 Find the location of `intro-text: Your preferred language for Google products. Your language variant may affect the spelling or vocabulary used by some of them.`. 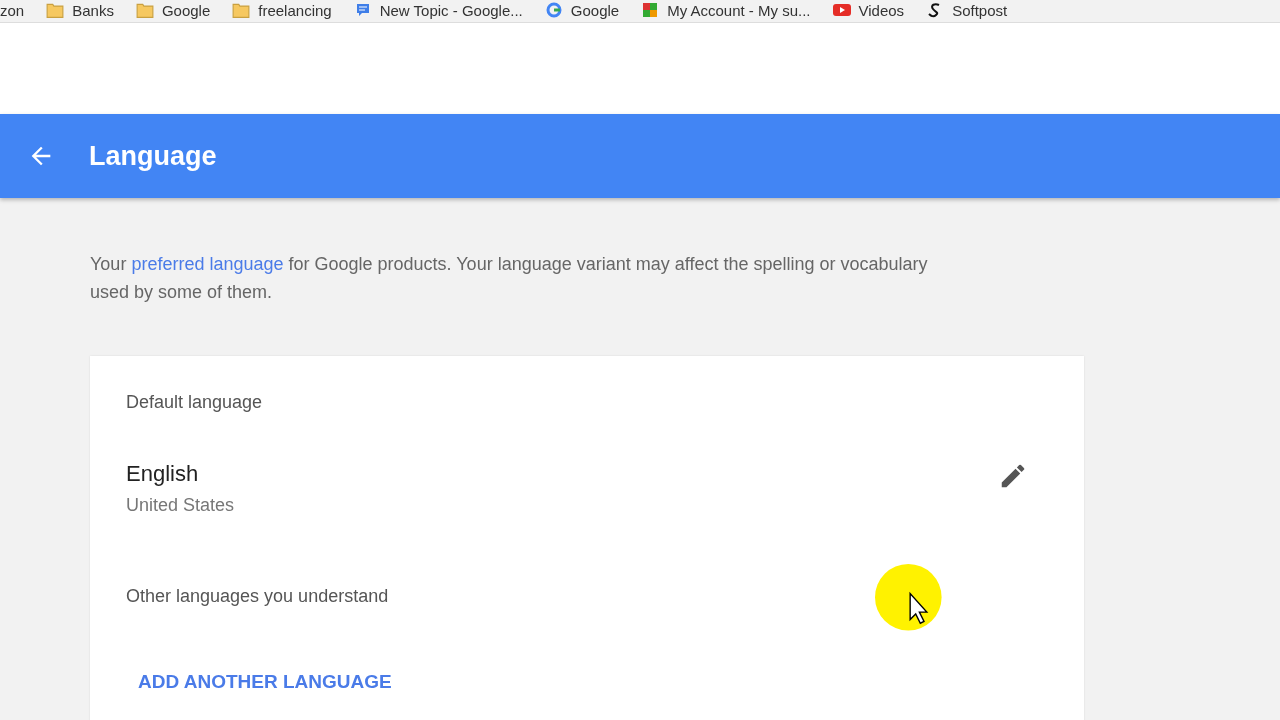

intro-text: Your preferred language for Google products. Your language variant may affect the spelling or vocabulary used by some of them. is located at coordinates (509, 278).